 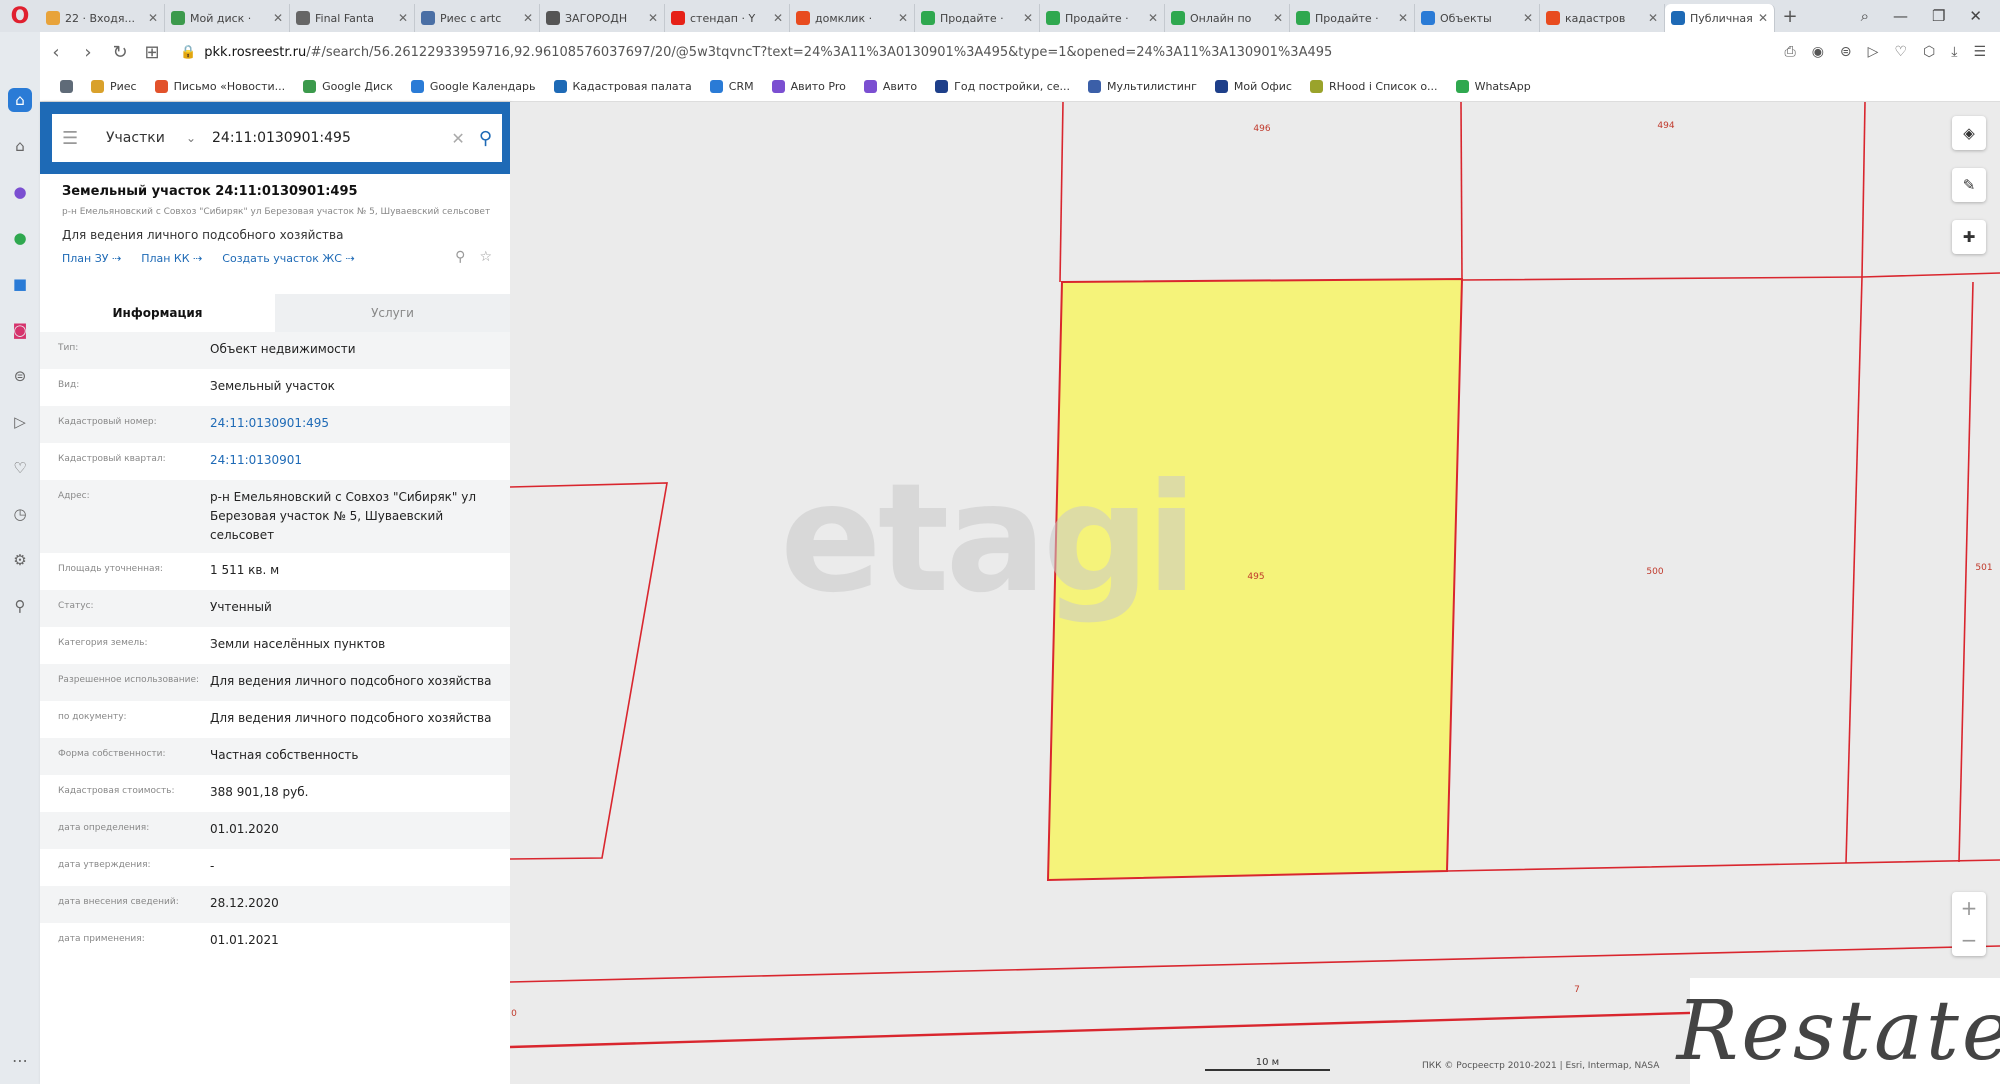 What do you see at coordinates (1493, 86) in the screenshot?
I see `bookmark-item: WhatsApp` at bounding box center [1493, 86].